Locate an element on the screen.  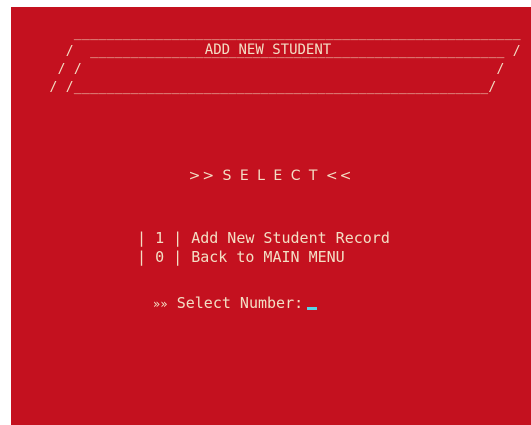
menu-item-label: Back to MAIN MENU is located at coordinates (268, 257).